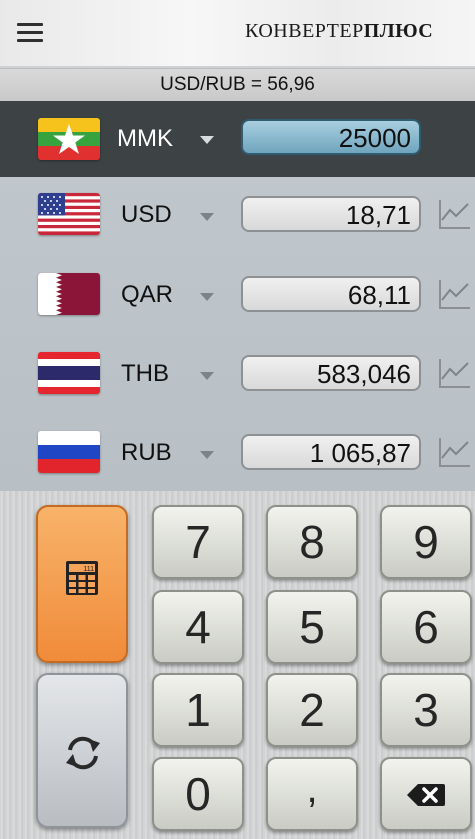  Describe the element at coordinates (69, 139) in the screenshot. I see `myanmar-flag-icon` at that location.